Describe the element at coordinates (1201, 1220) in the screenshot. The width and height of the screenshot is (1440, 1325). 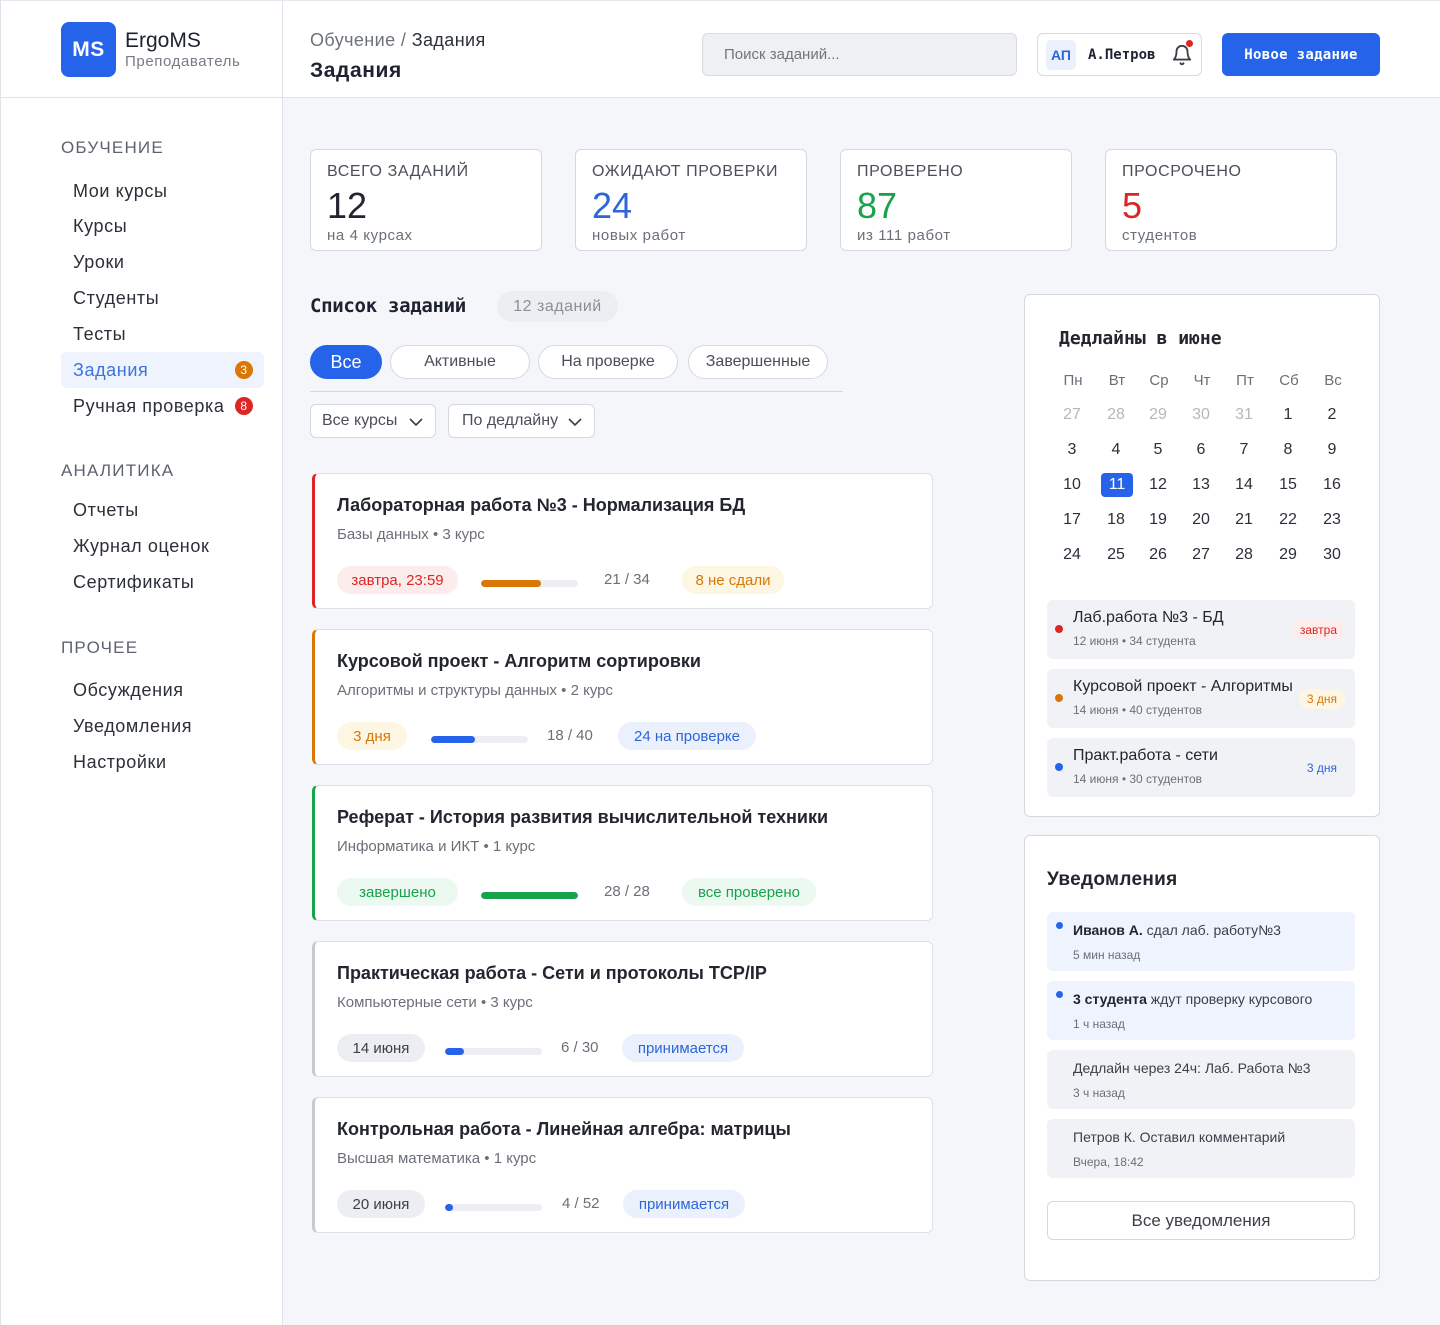
I see `all-notifications-button: Все уведомления` at that location.